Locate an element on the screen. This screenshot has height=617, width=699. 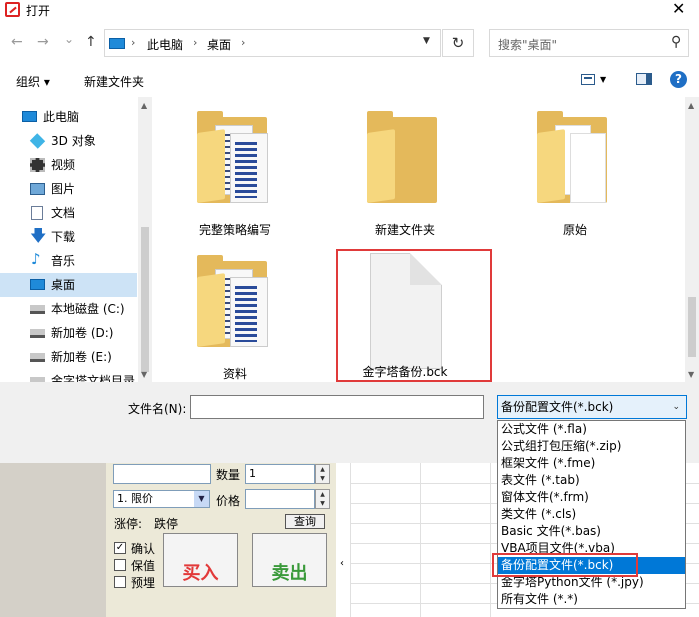
limit-up-label: 涨停: is located at coordinates (128, 524).